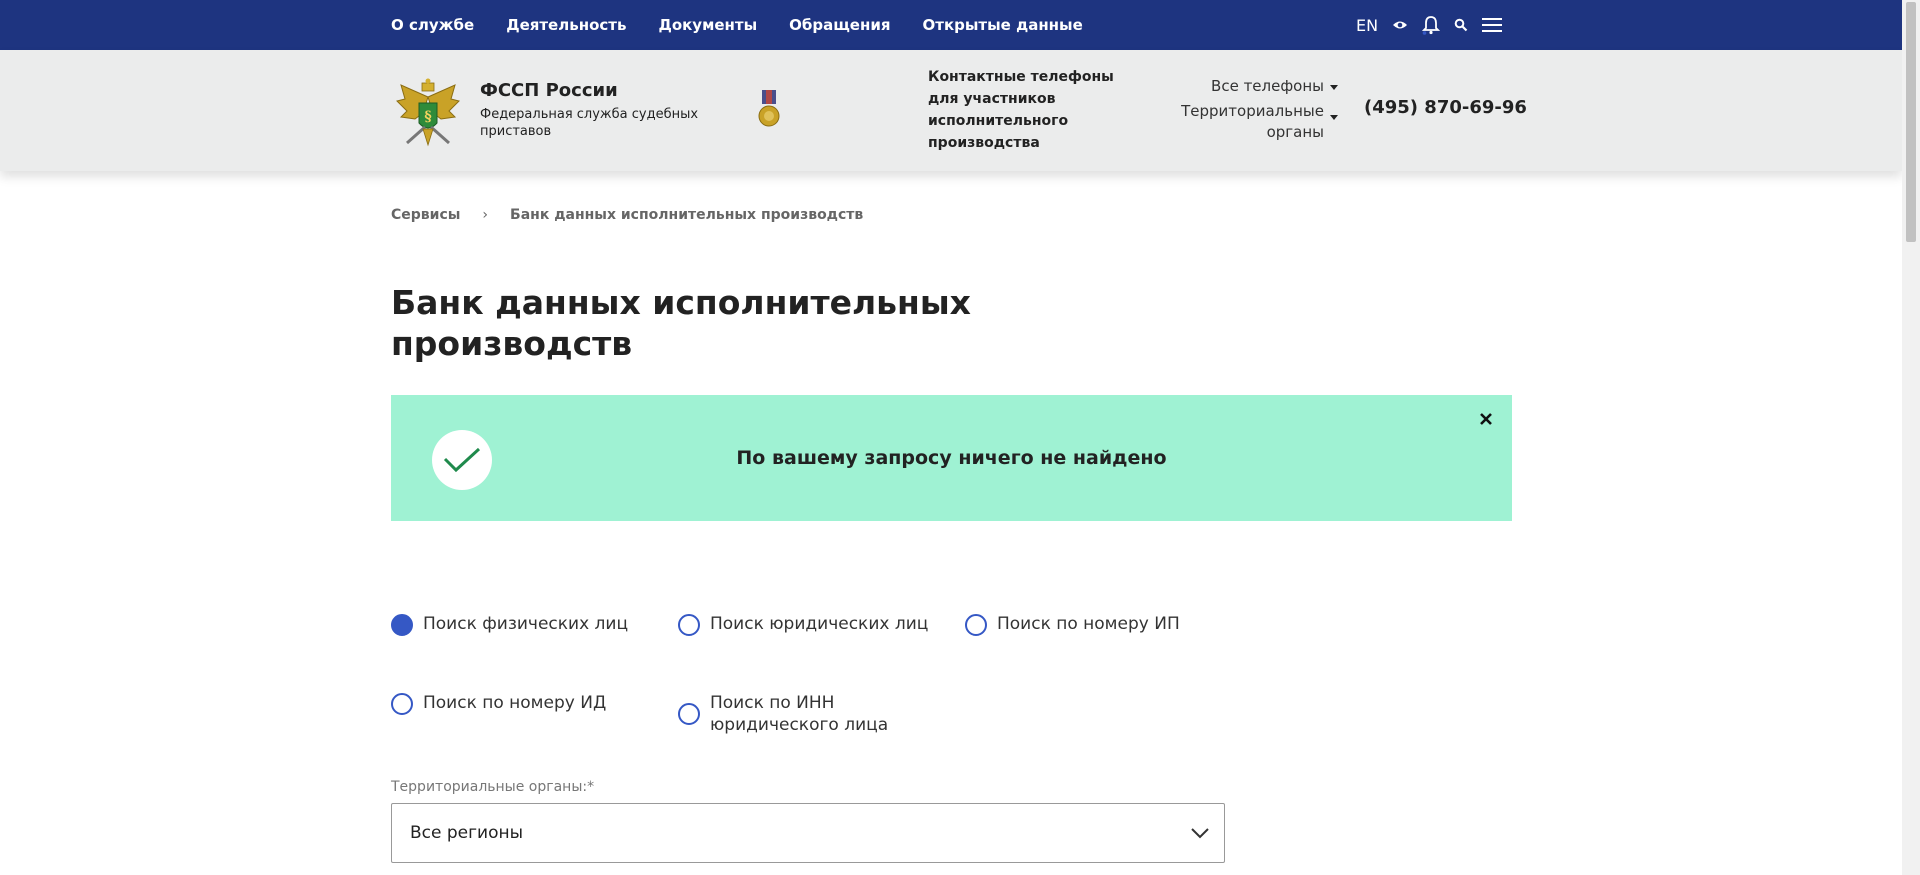 The width and height of the screenshot is (1920, 875). Describe the element at coordinates (839, 25) in the screenshot. I see `nav-item-appeals: Обращения` at that location.